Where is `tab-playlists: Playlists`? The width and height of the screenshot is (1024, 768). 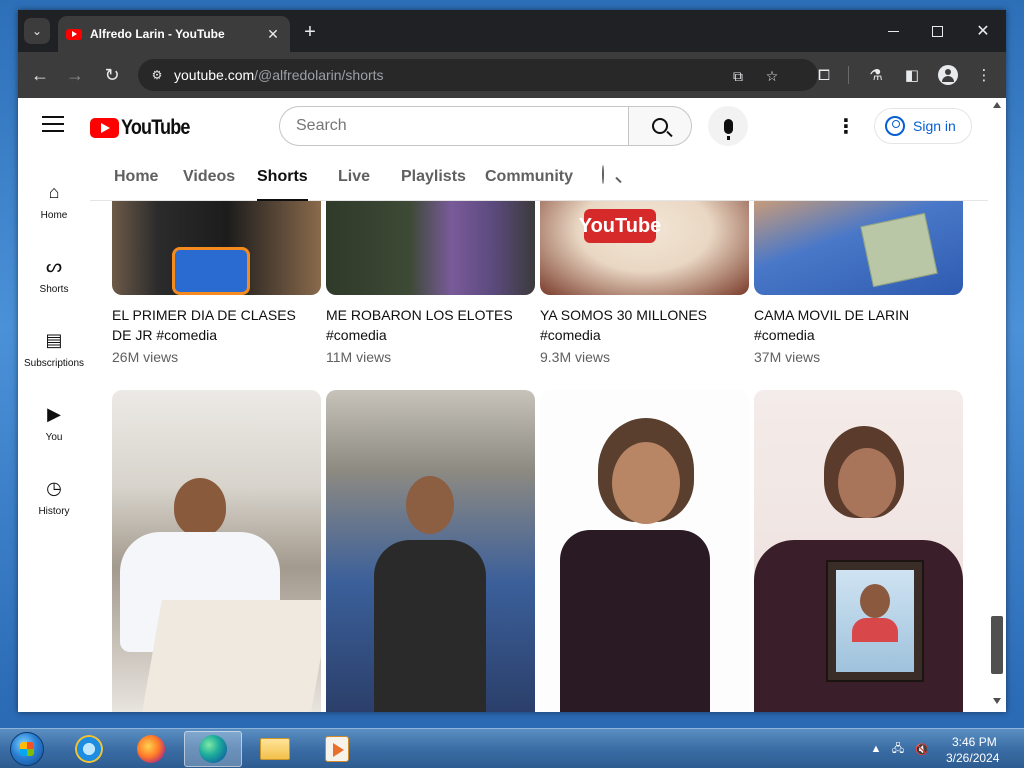
tab-playlists: Playlists is located at coordinates (433, 184).